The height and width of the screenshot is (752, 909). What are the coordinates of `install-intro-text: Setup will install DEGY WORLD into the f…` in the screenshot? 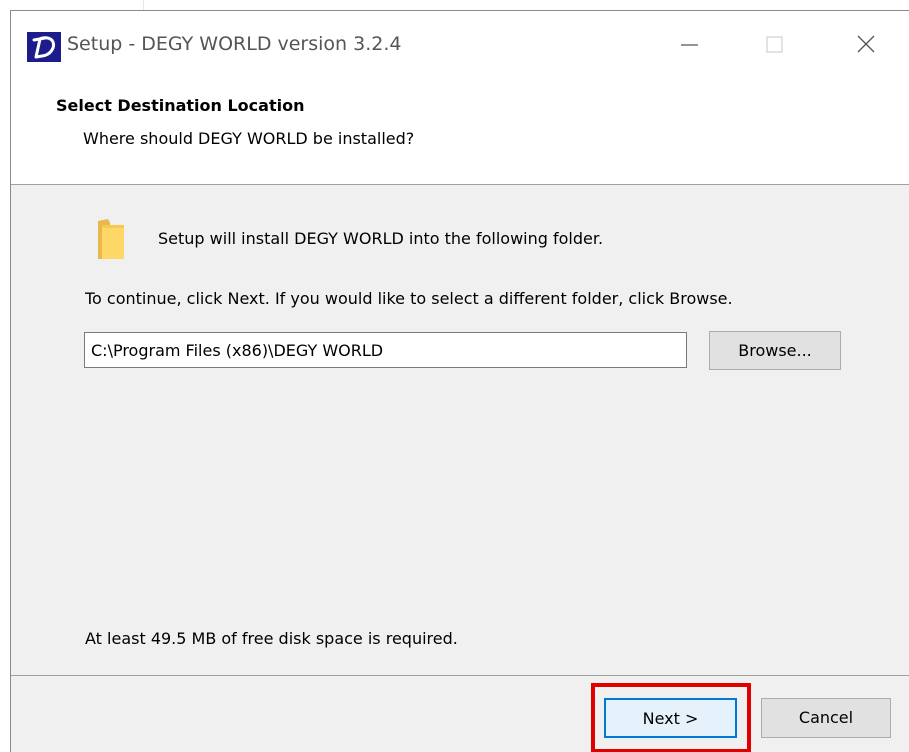 It's located at (381, 238).